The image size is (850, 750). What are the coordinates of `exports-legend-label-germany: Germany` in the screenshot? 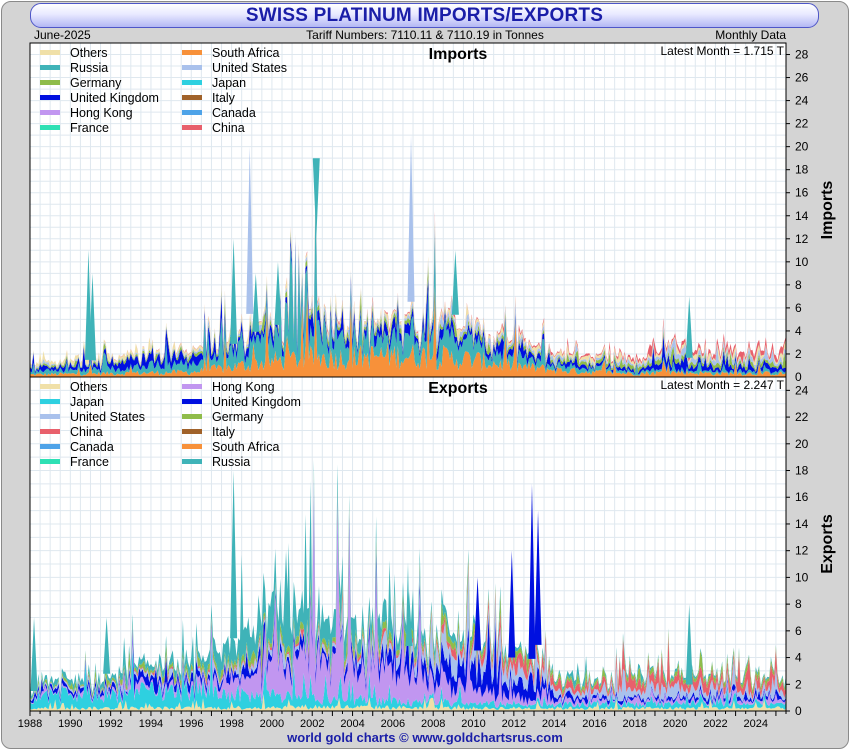 It's located at (238, 417).